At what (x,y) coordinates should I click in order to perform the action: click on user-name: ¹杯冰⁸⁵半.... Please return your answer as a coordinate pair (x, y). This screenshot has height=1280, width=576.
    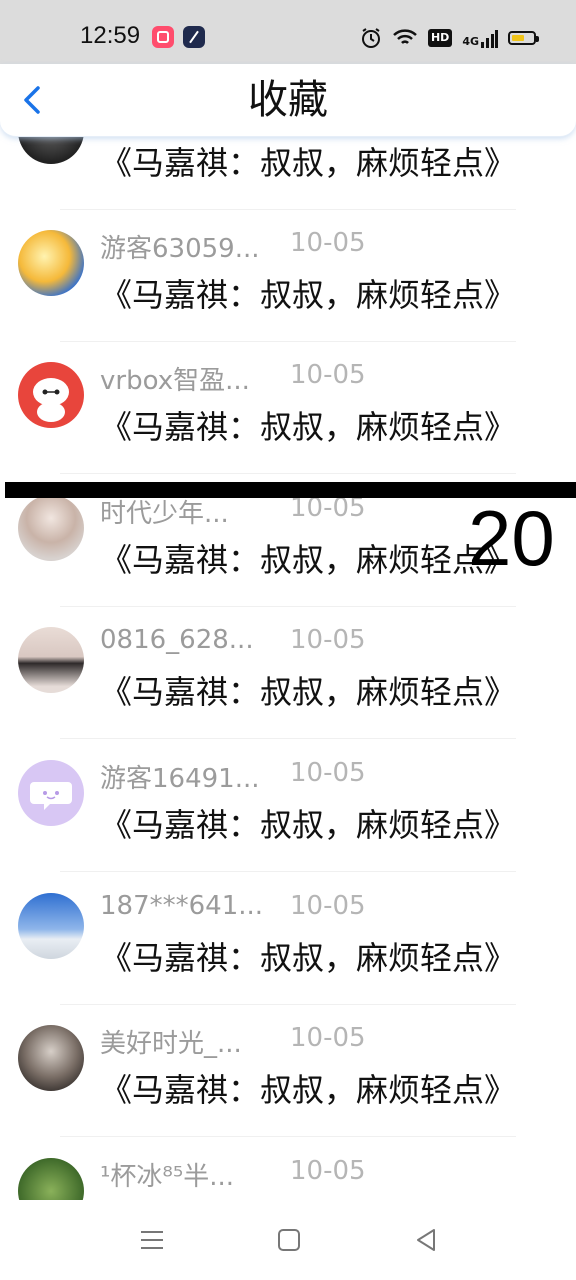
    Looking at the image, I should click on (167, 1174).